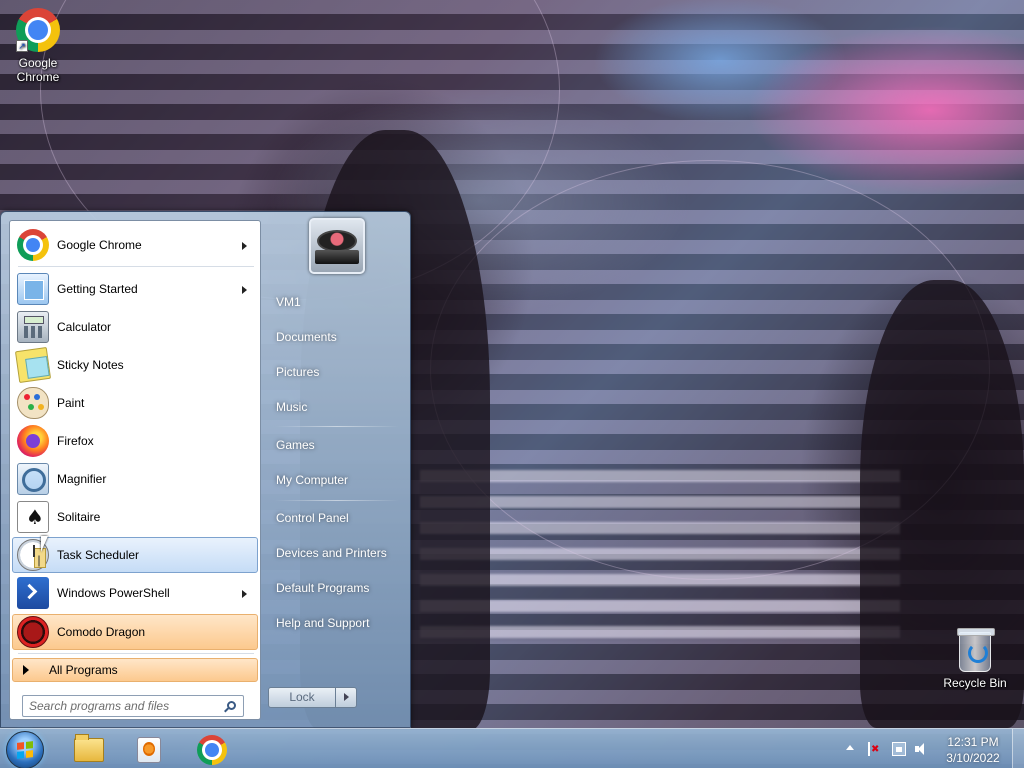  Describe the element at coordinates (312, 518) in the screenshot. I see `link-label: Control Panel` at that location.